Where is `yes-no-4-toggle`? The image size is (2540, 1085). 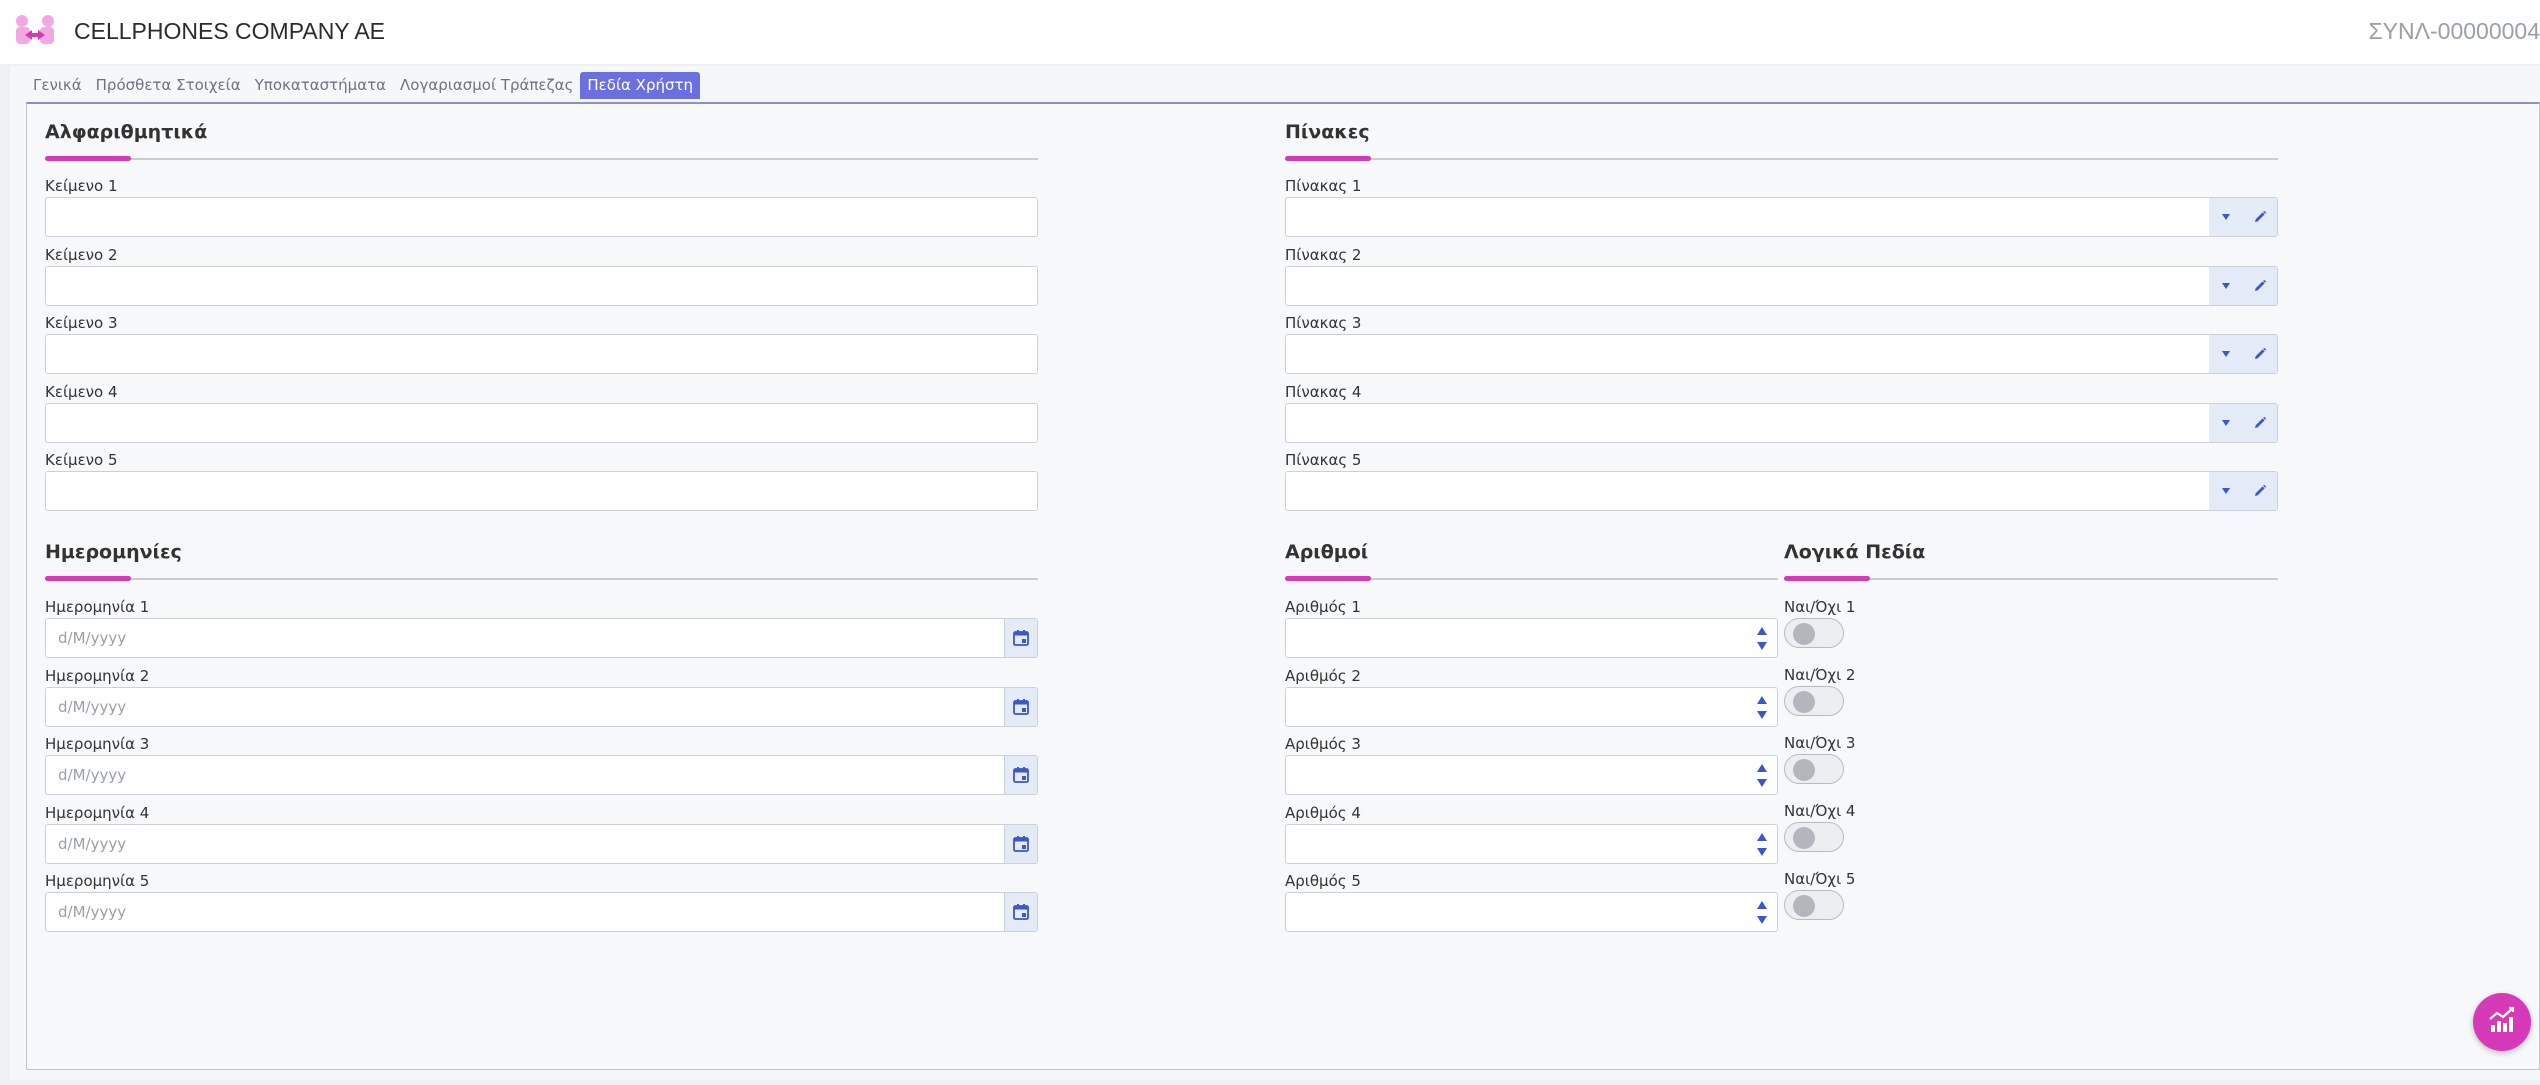 yes-no-4-toggle is located at coordinates (1814, 837).